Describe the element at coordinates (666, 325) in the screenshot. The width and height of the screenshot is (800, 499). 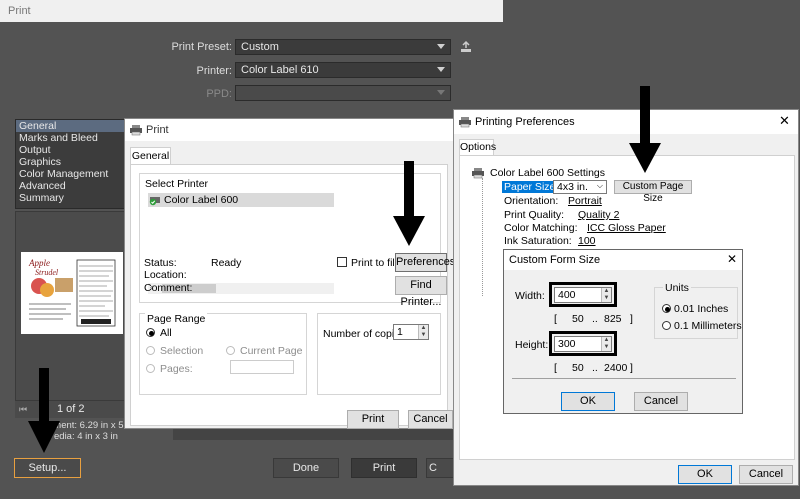
I see `unit-mm-radio` at that location.